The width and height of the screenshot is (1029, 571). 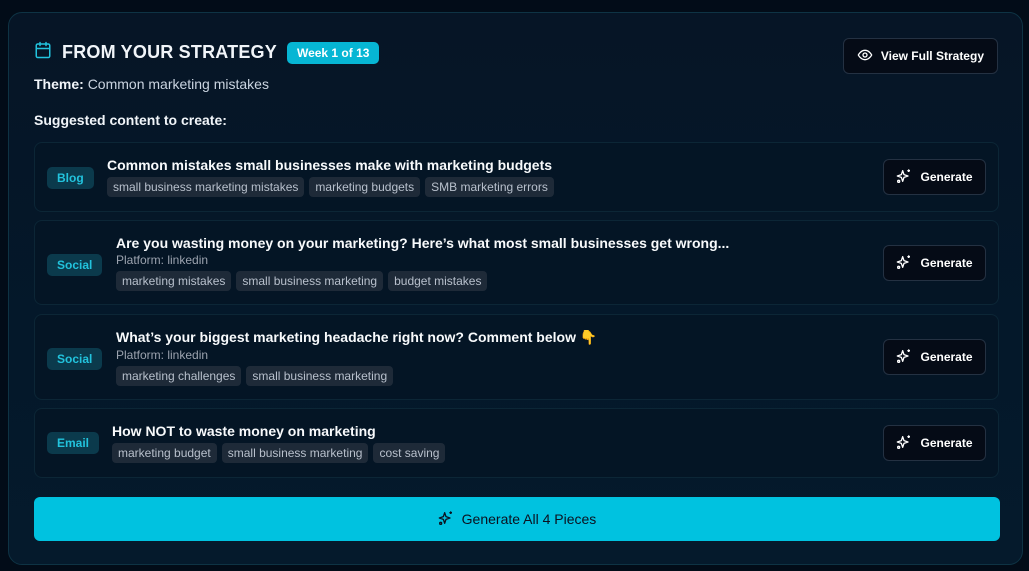 I want to click on tag: cost saving, so click(x=409, y=453).